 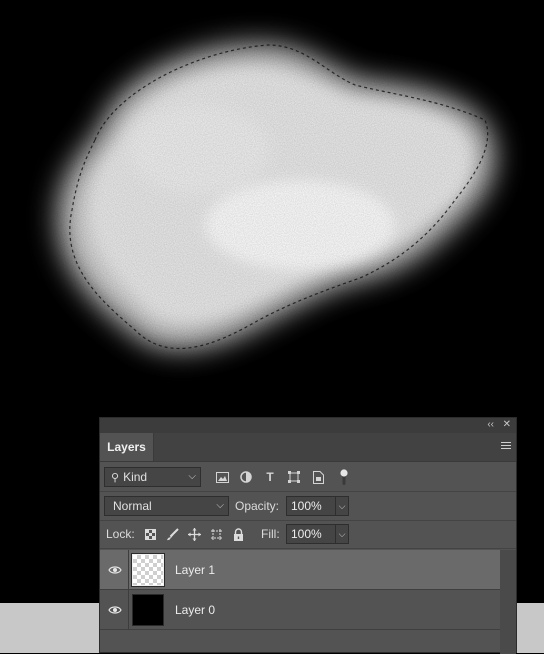 What do you see at coordinates (195, 610) in the screenshot?
I see `layer-name: Layer 0` at bounding box center [195, 610].